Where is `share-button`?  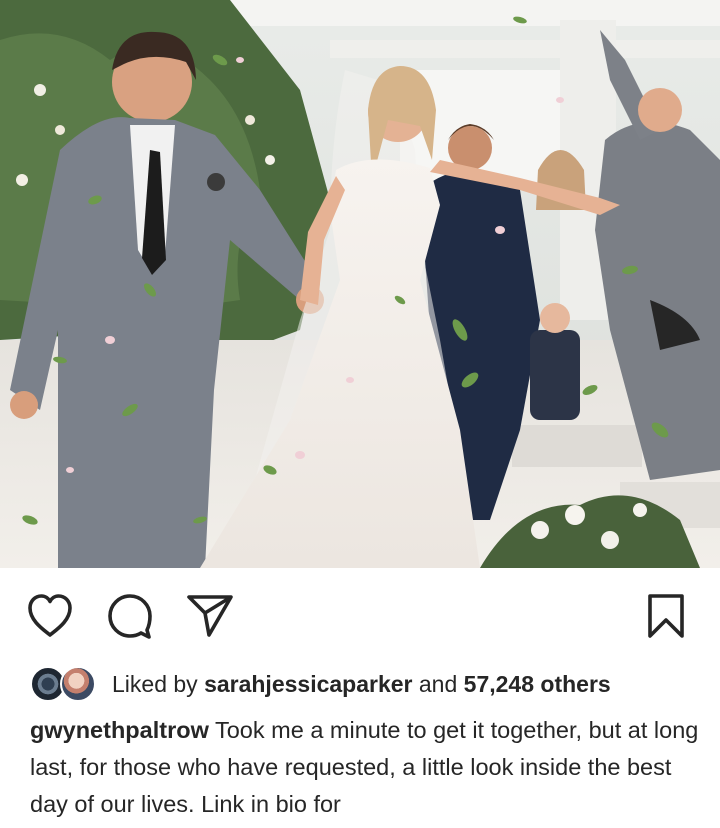
share-button is located at coordinates (210, 616).